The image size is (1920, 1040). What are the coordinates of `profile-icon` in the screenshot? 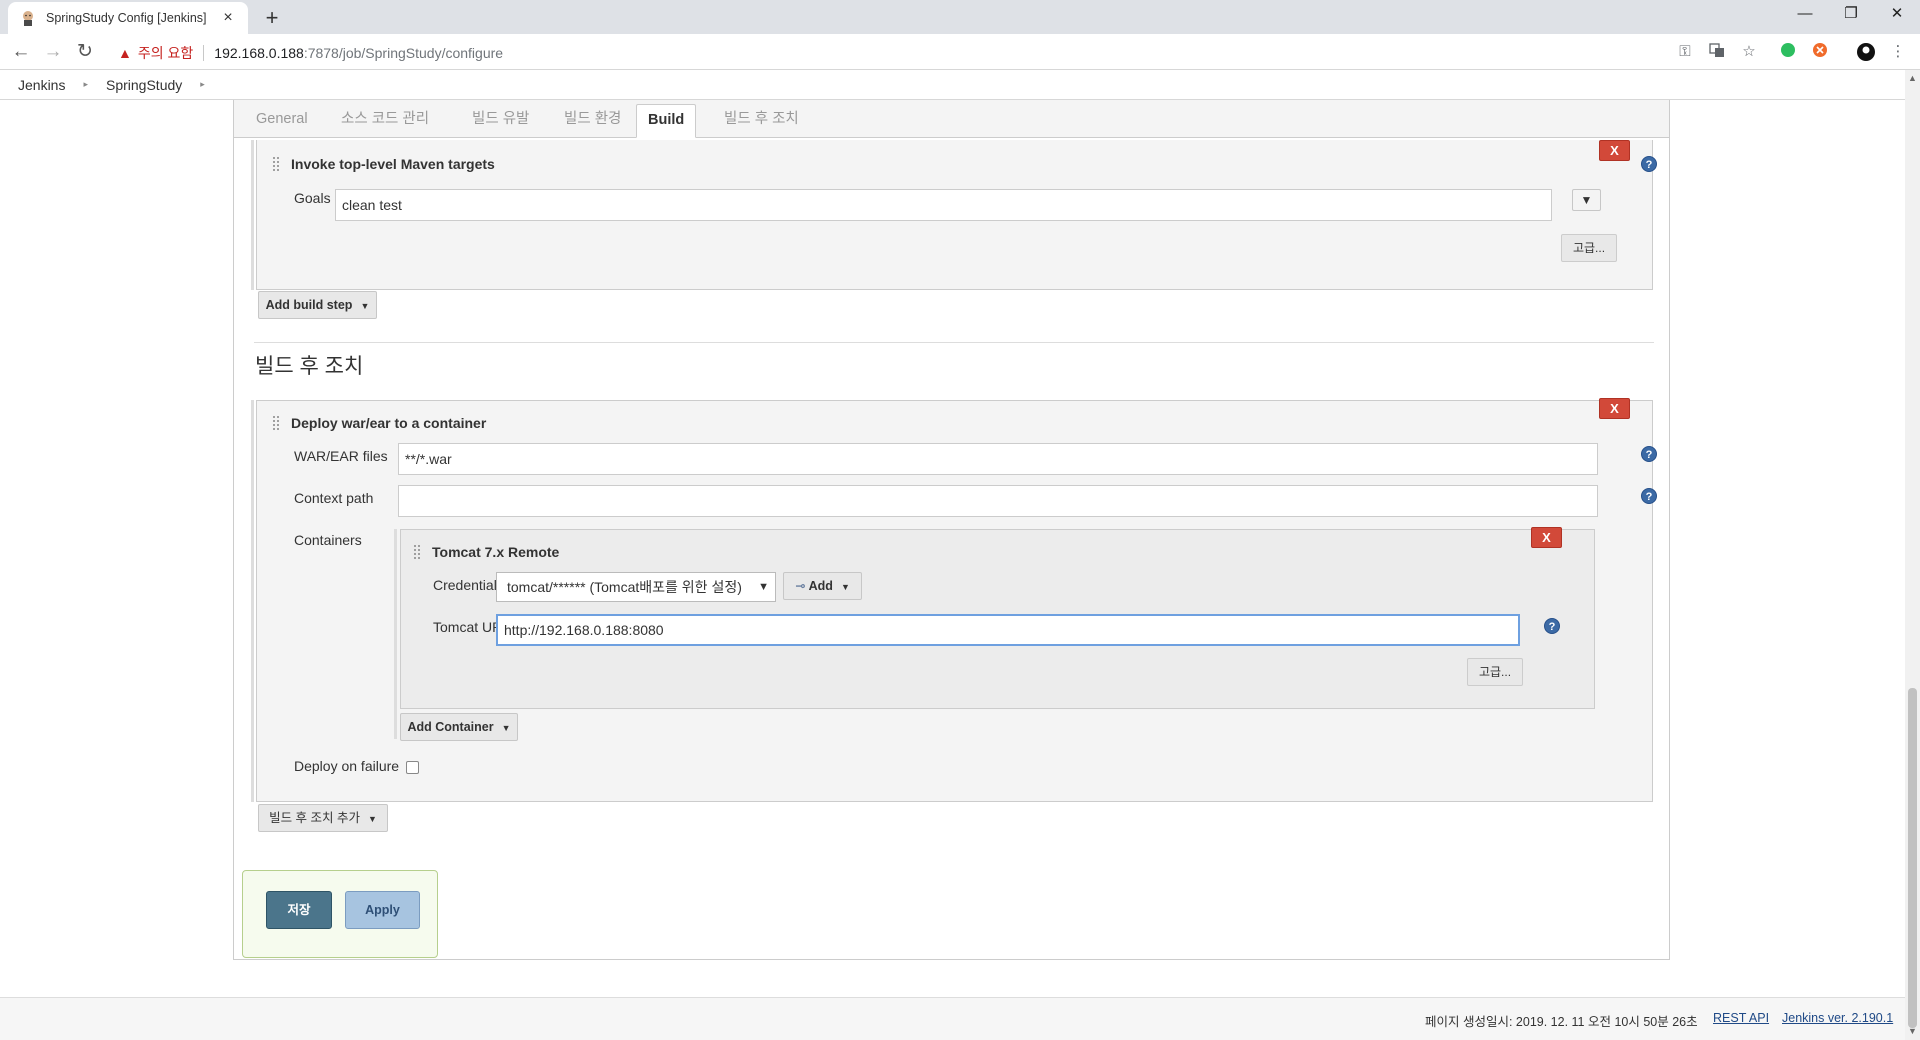 It's located at (1866, 52).